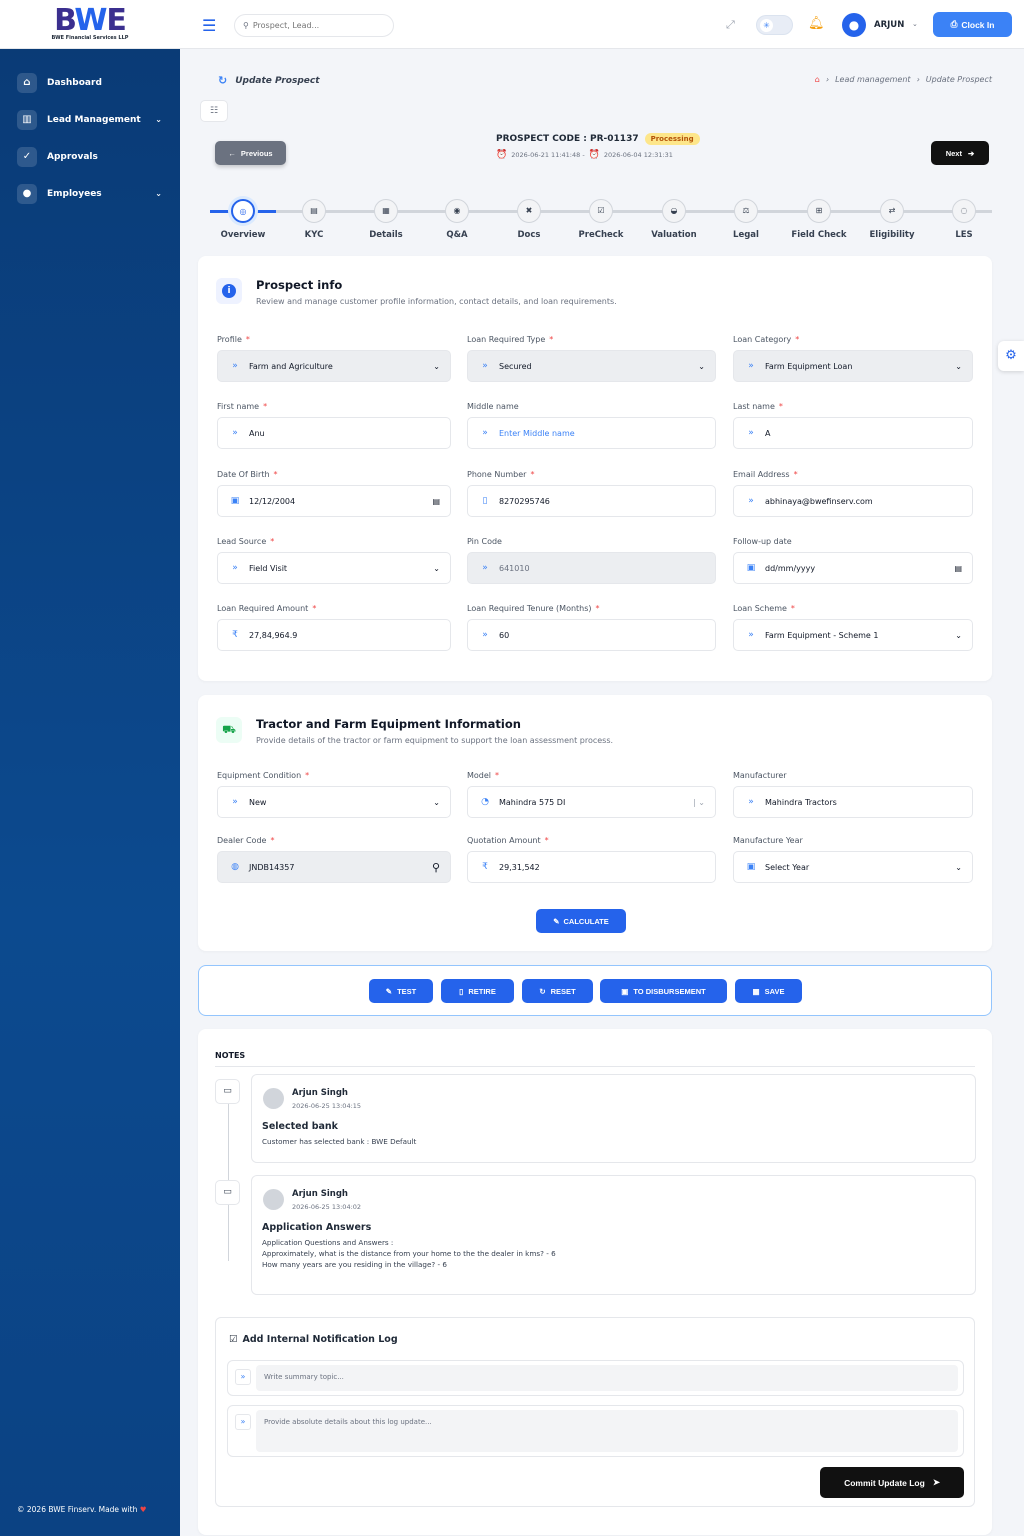 The image size is (1024, 1536). I want to click on profile-select: » Farm and Agriculture ⌄, so click(334, 366).